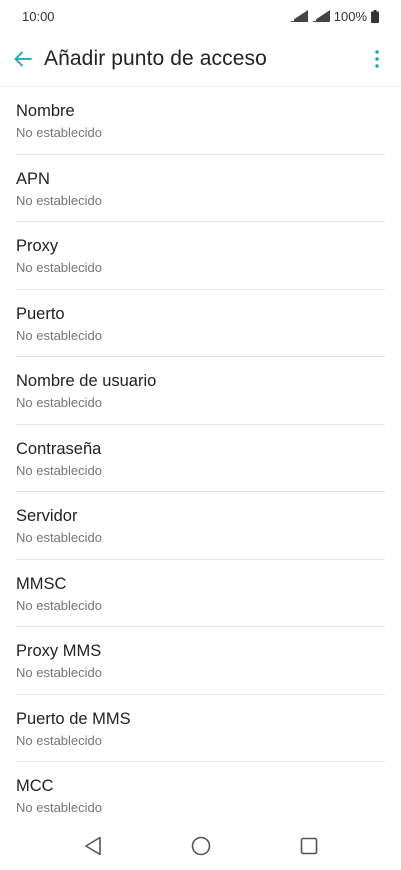 This screenshot has height=870, width=401. What do you see at coordinates (200, 324) in the screenshot?
I see `list-item-puerto: Puerto No establecido` at bounding box center [200, 324].